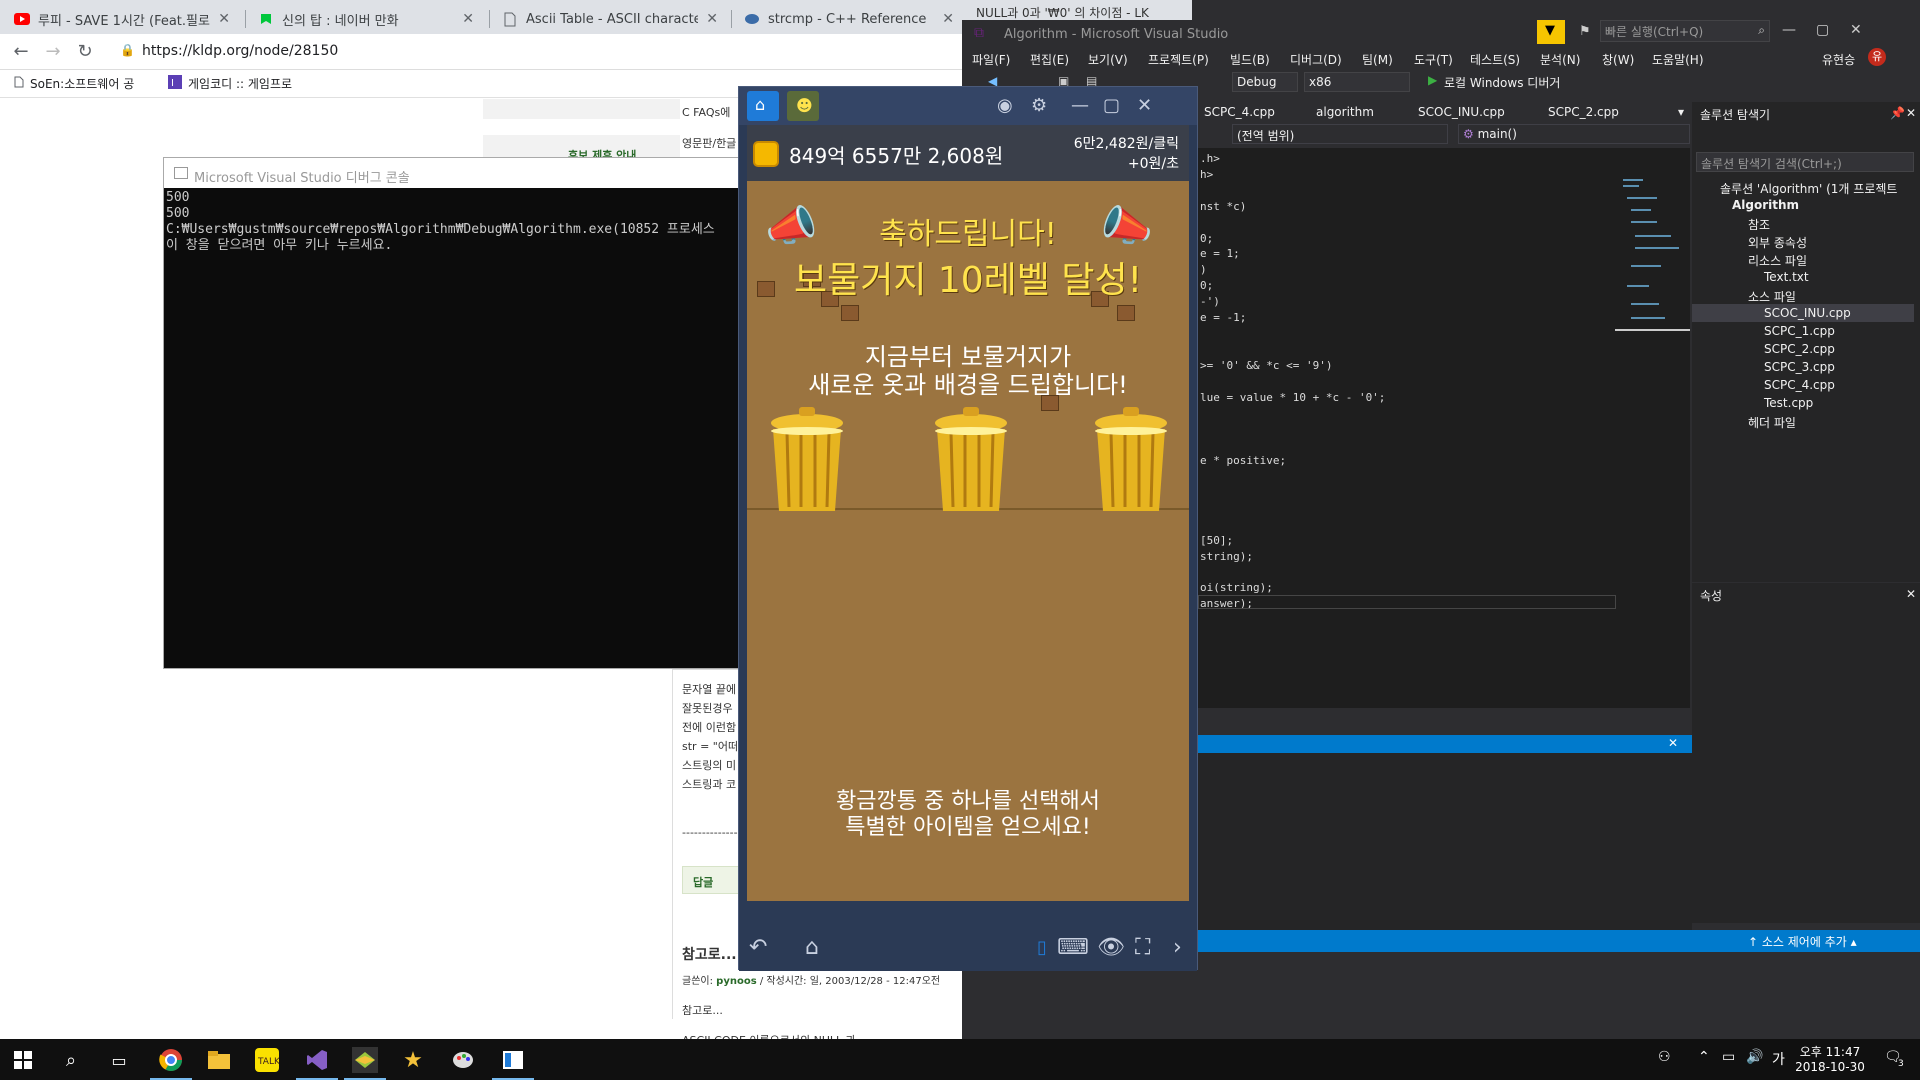  Describe the element at coordinates (119, 1060) in the screenshot. I see `task-view-icon: ▭` at that location.